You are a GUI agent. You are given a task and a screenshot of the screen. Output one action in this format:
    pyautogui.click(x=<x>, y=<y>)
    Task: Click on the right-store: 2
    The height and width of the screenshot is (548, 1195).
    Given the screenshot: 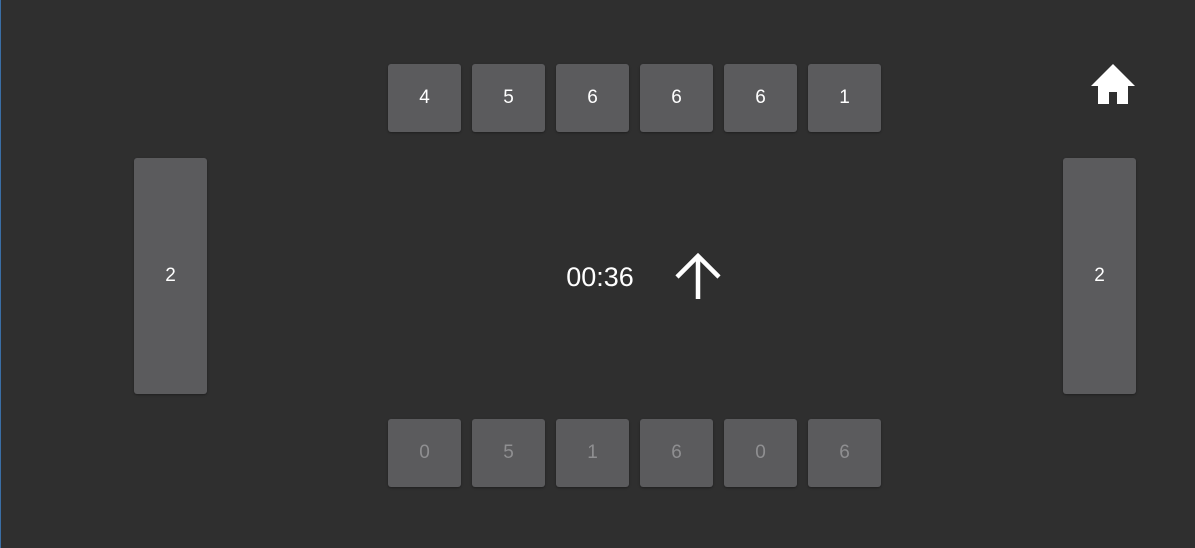 What is the action you would take?
    pyautogui.click(x=1099, y=276)
    